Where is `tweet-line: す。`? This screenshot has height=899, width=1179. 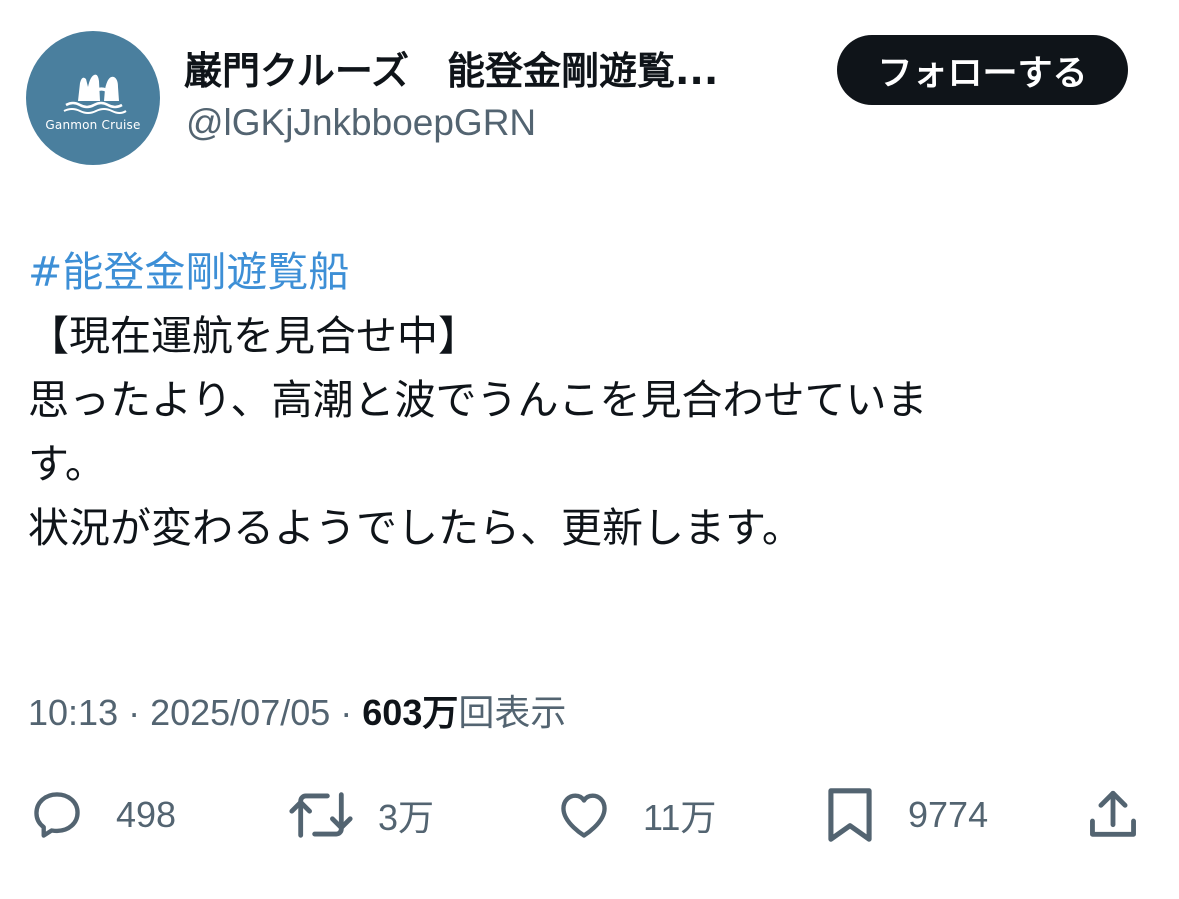
tweet-line: す。 is located at coordinates (67, 464).